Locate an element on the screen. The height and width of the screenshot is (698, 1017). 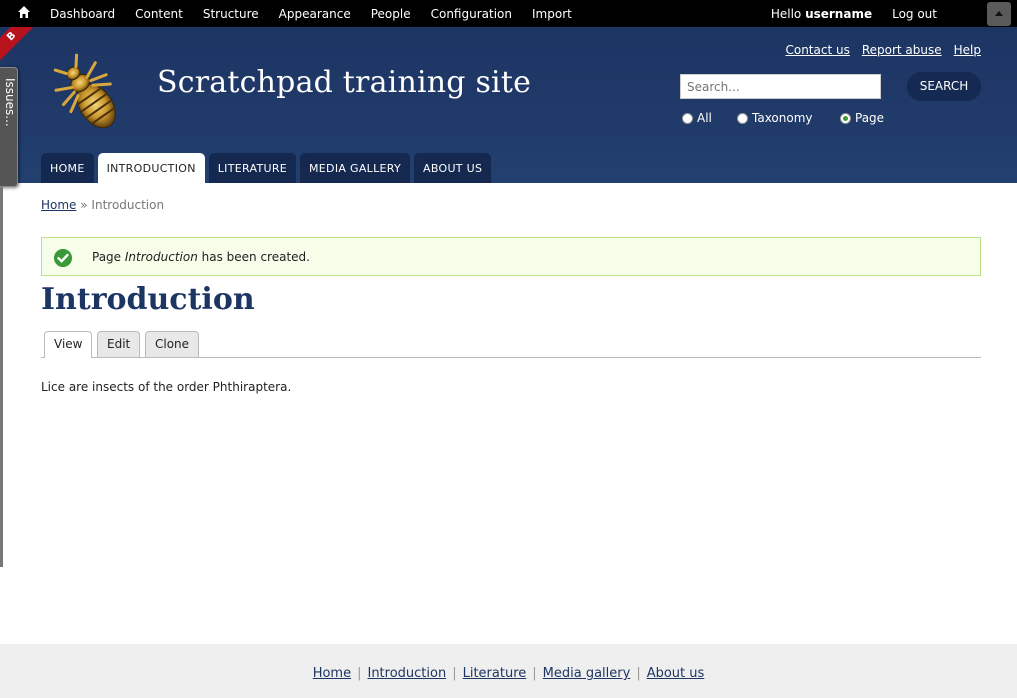
footer-link-literature: Literature is located at coordinates (495, 673).